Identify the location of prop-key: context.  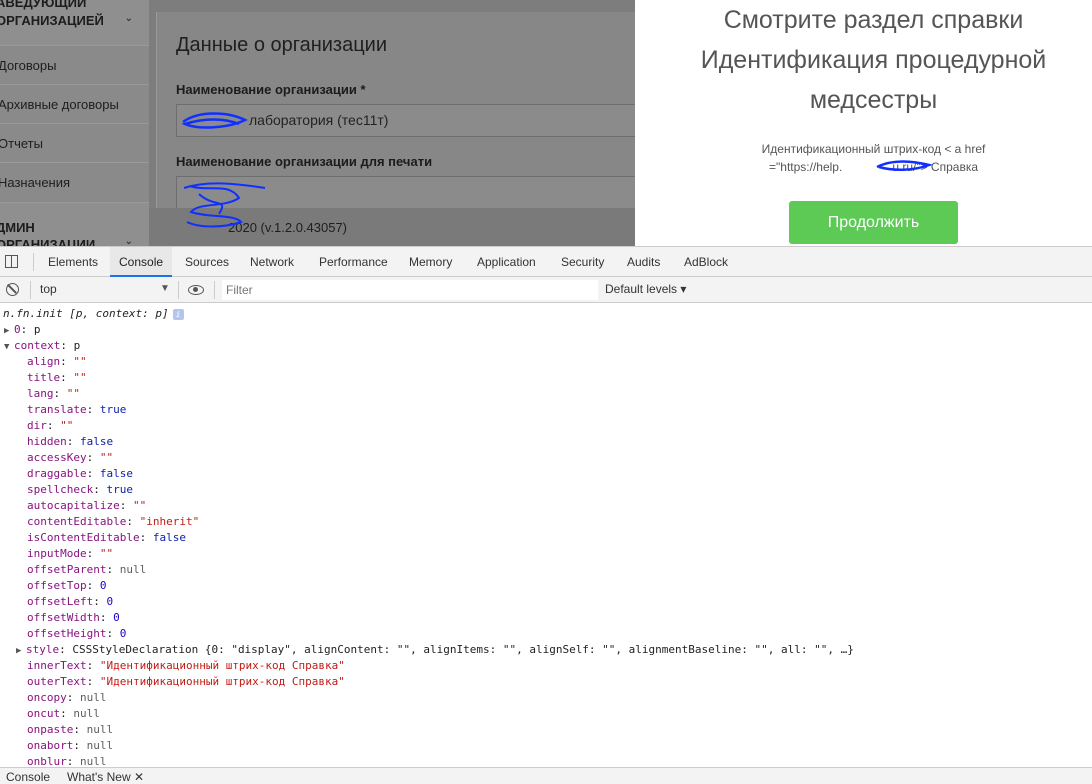
(37, 345).